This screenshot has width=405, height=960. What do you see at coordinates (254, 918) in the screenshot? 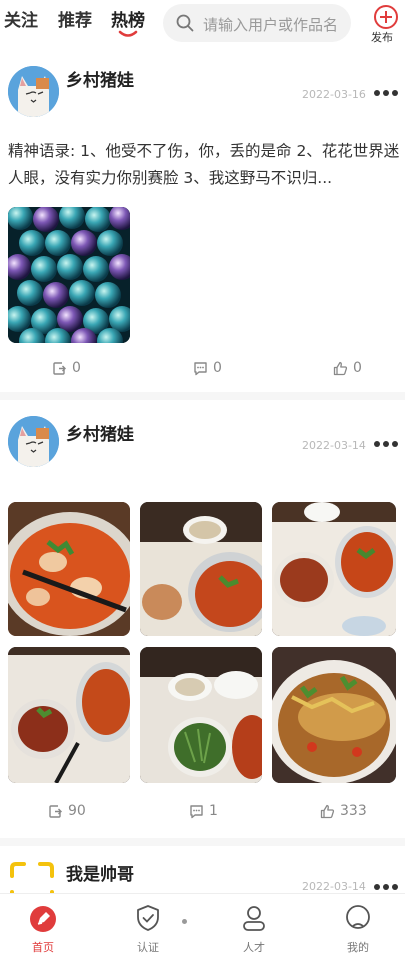
I see `person-icon` at bounding box center [254, 918].